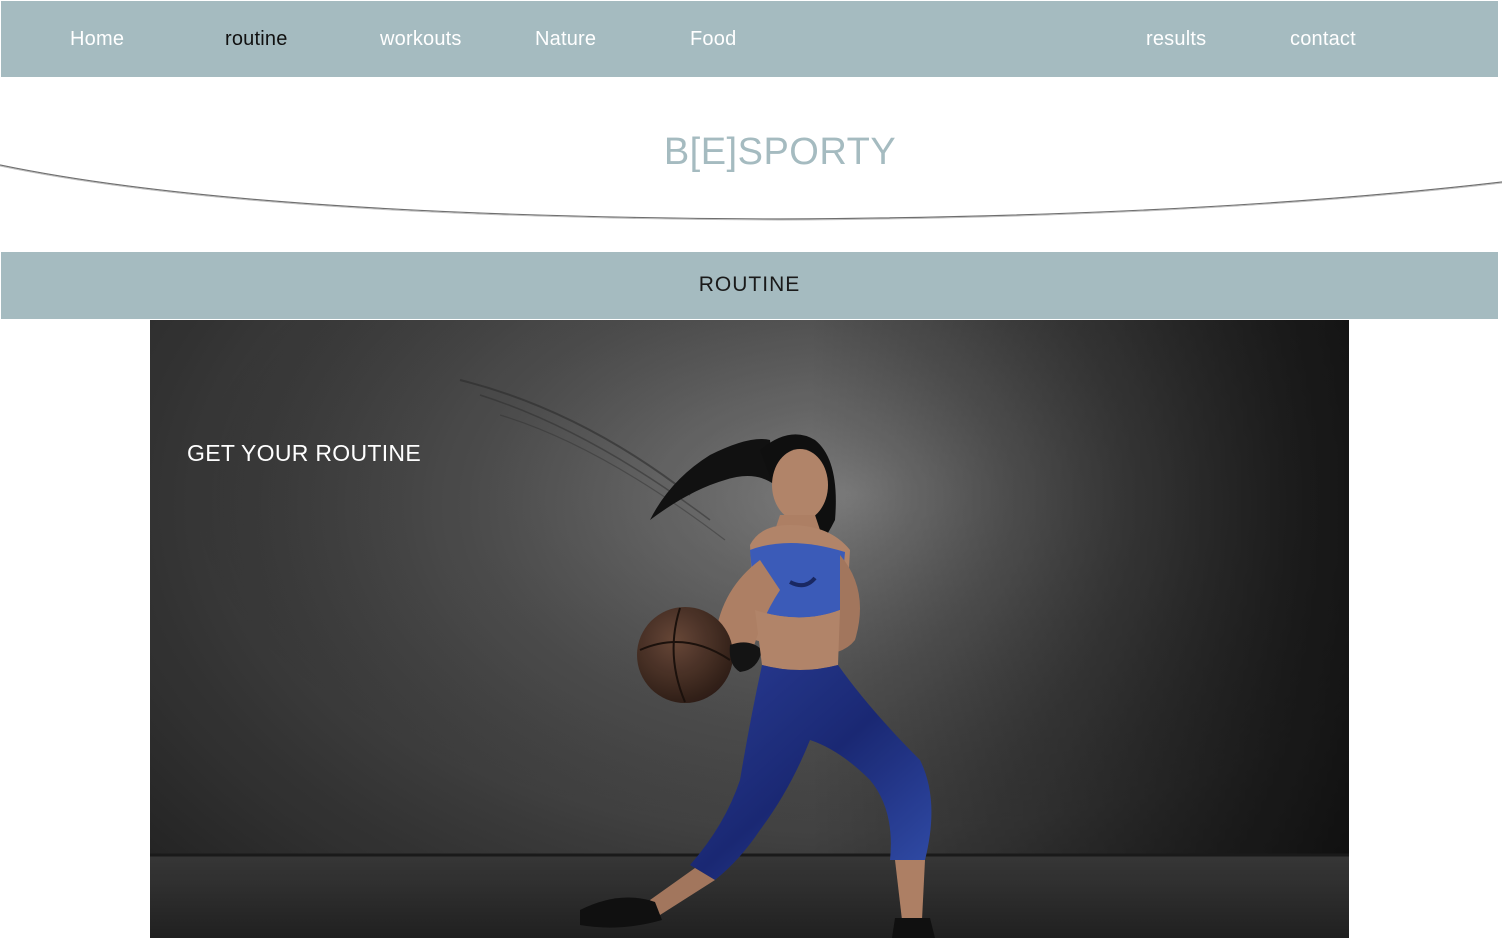 Image resolution: width=1502 pixels, height=938 pixels. I want to click on section-title-banner: ROUTINE, so click(749, 285).